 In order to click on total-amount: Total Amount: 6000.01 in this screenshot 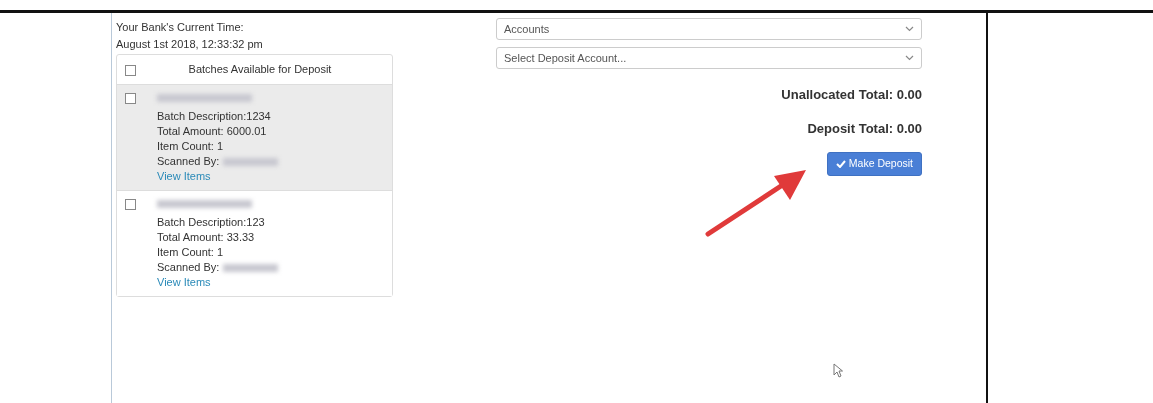, I will do `click(212, 131)`.